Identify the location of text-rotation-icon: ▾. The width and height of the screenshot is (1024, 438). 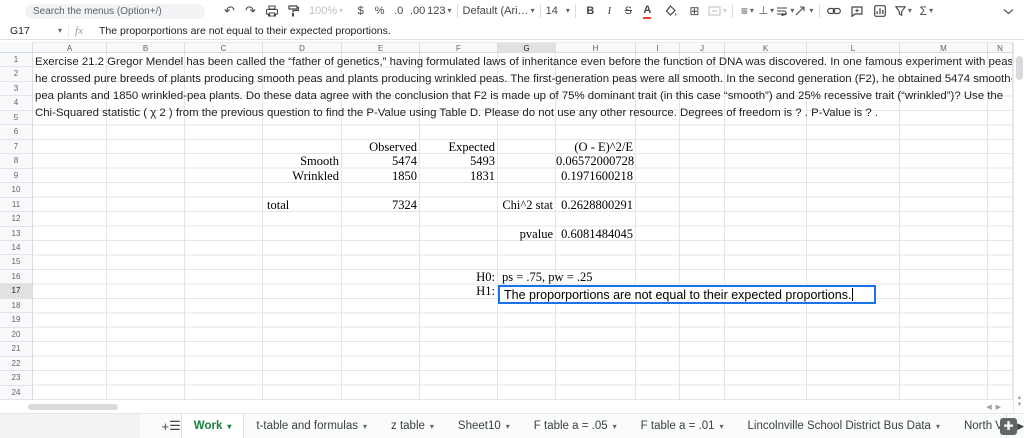
(804, 11).